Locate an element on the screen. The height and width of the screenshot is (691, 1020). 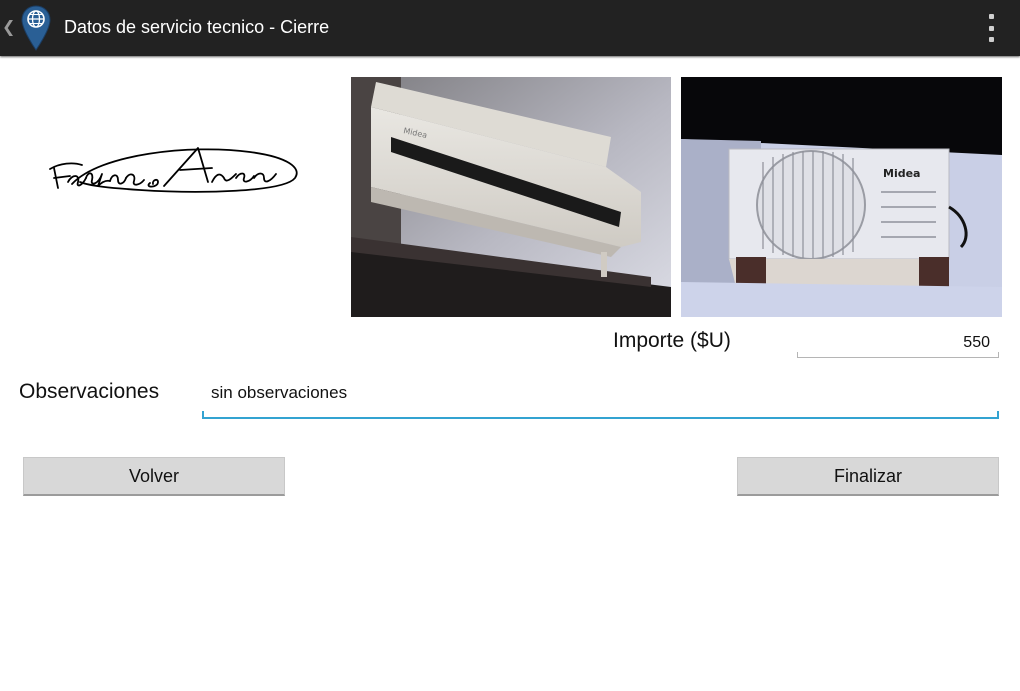
volver-button: Volver is located at coordinates (154, 476).